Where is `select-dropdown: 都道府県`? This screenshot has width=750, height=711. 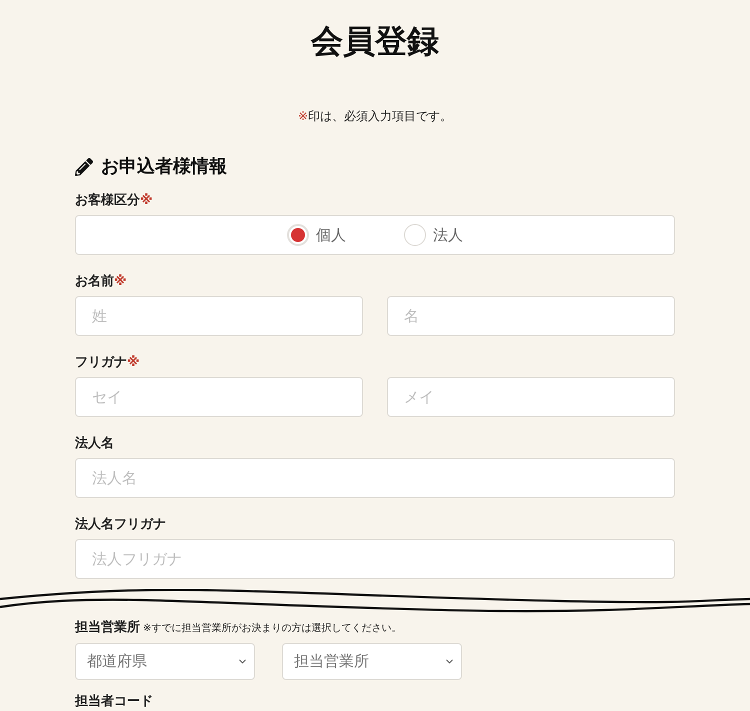 select-dropdown: 都道府県 is located at coordinates (165, 661).